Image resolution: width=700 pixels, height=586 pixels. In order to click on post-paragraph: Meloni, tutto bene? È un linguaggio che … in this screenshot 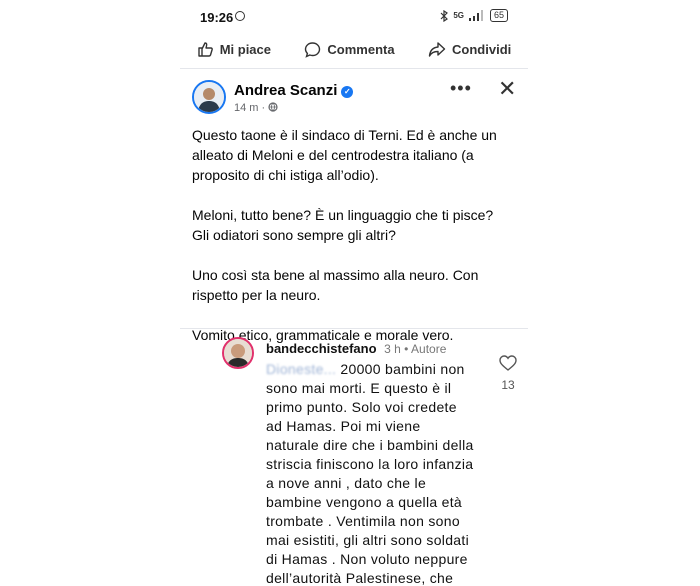, I will do `click(343, 225)`.